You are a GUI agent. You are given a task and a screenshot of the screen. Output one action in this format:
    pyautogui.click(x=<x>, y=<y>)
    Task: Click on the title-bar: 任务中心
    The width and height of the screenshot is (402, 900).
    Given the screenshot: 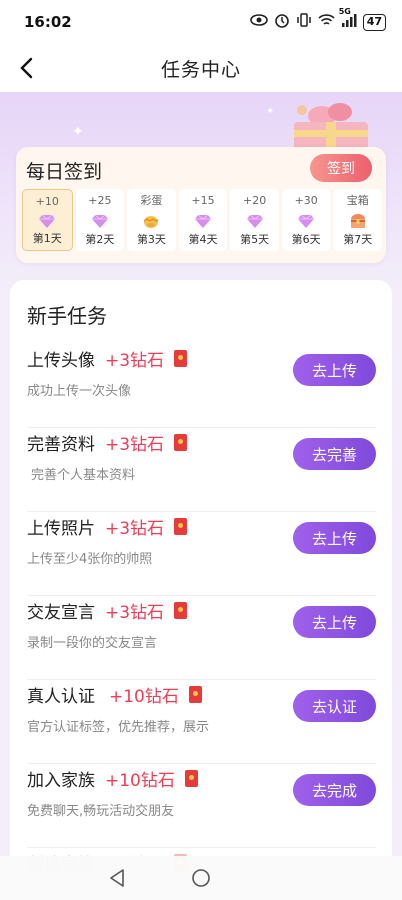 What is the action you would take?
    pyautogui.click(x=201, y=68)
    